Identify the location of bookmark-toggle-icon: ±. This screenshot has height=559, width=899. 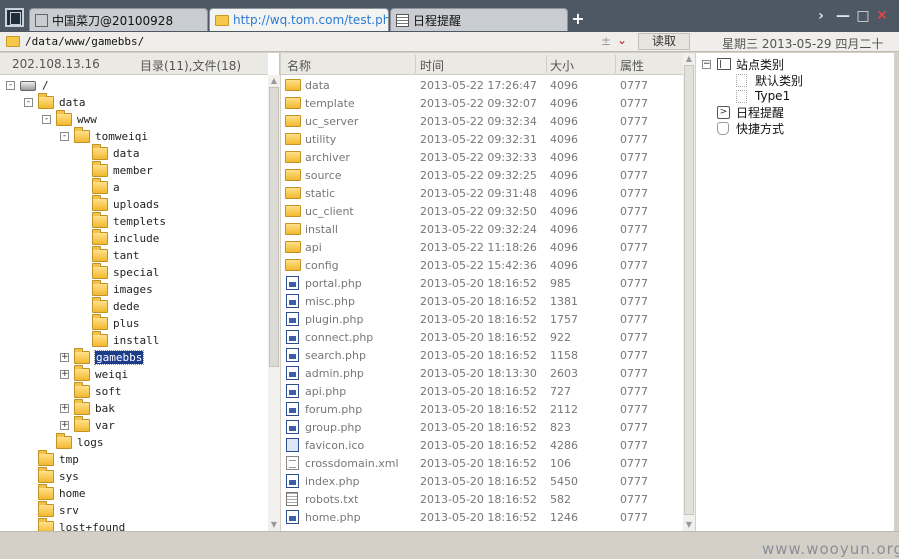
(606, 41).